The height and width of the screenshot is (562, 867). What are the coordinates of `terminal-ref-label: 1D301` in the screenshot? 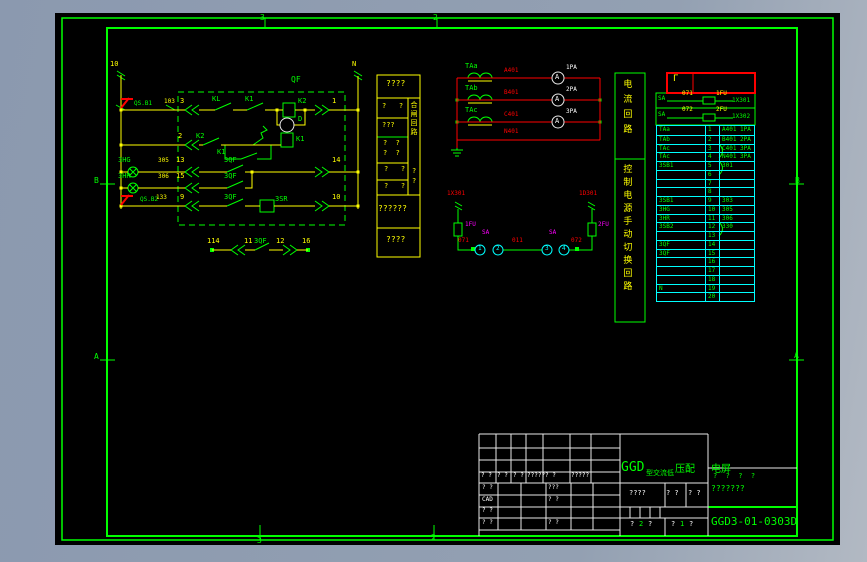 It's located at (588, 193).